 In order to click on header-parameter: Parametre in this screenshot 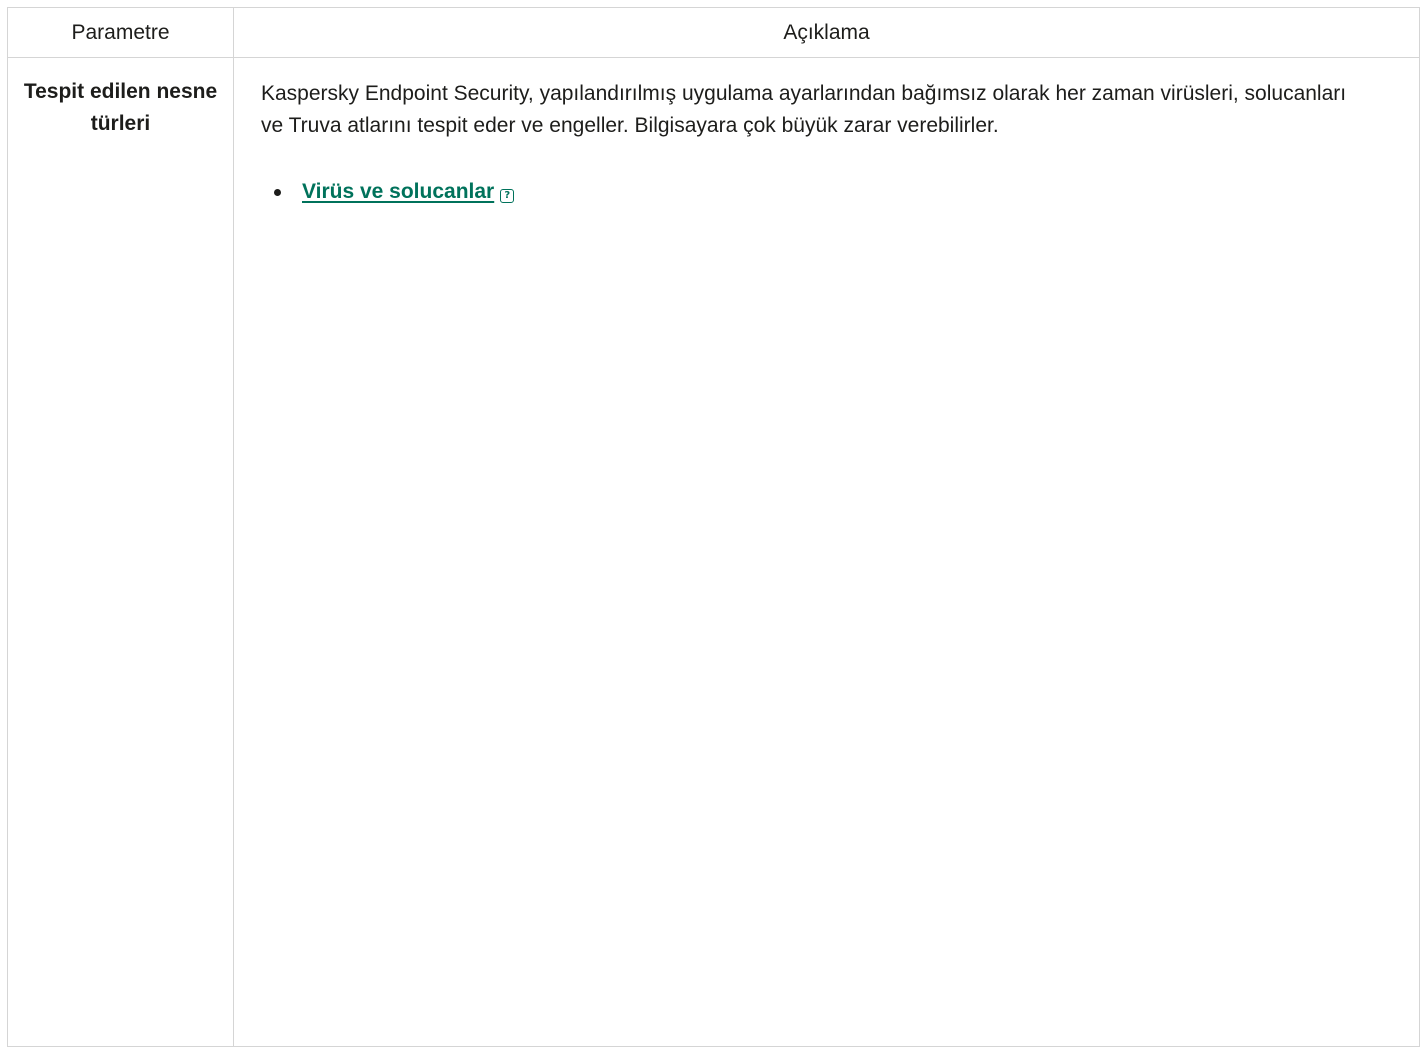, I will do `click(120, 32)`.